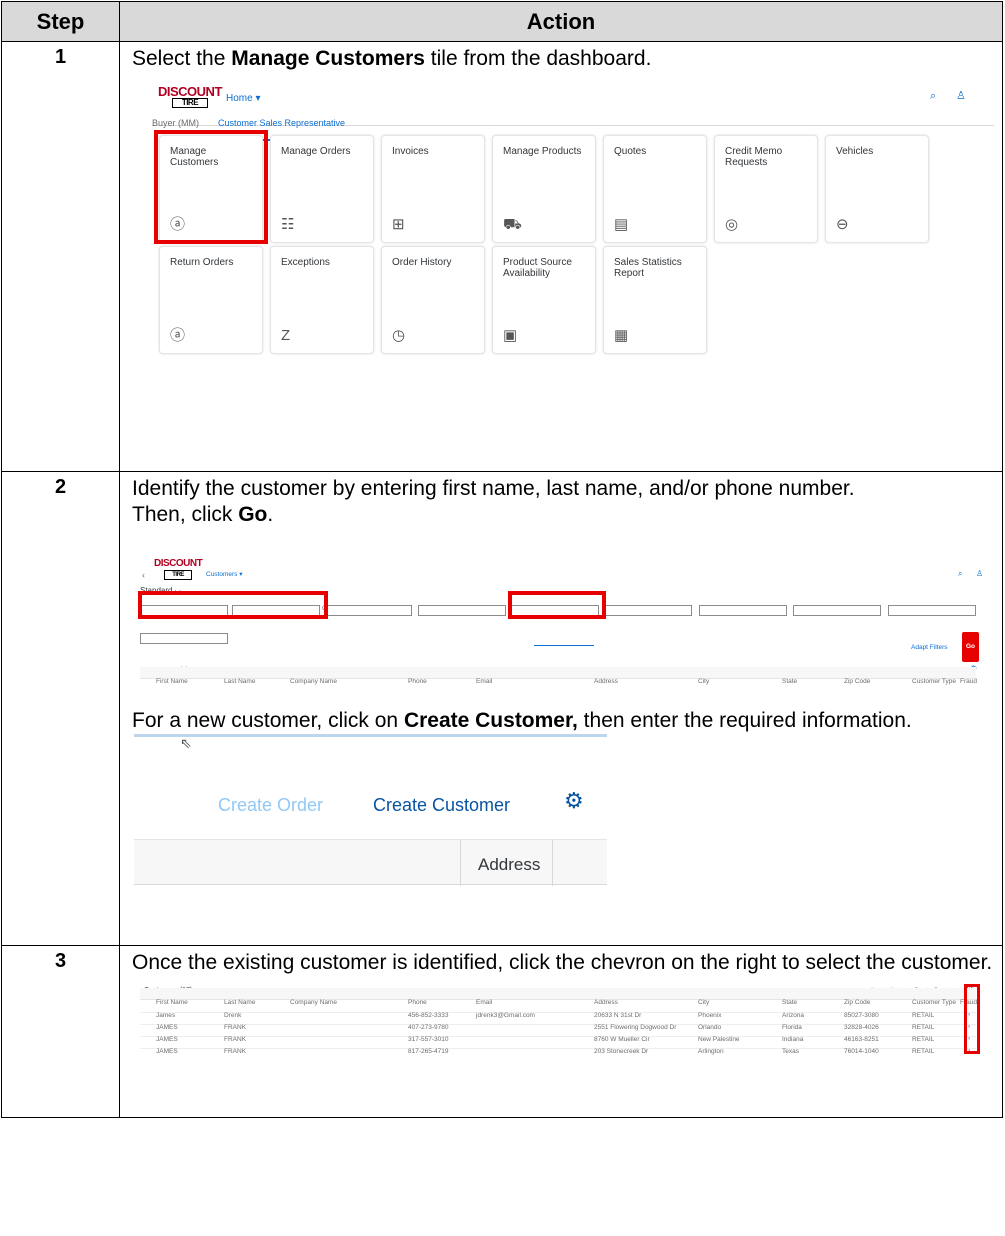  Describe the element at coordinates (399, 335) in the screenshot. I see `clock-icon: ◷` at that location.